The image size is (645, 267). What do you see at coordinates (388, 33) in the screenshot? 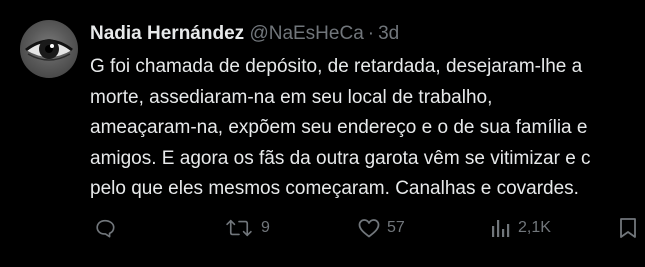
I see `post-time: 3d` at bounding box center [388, 33].